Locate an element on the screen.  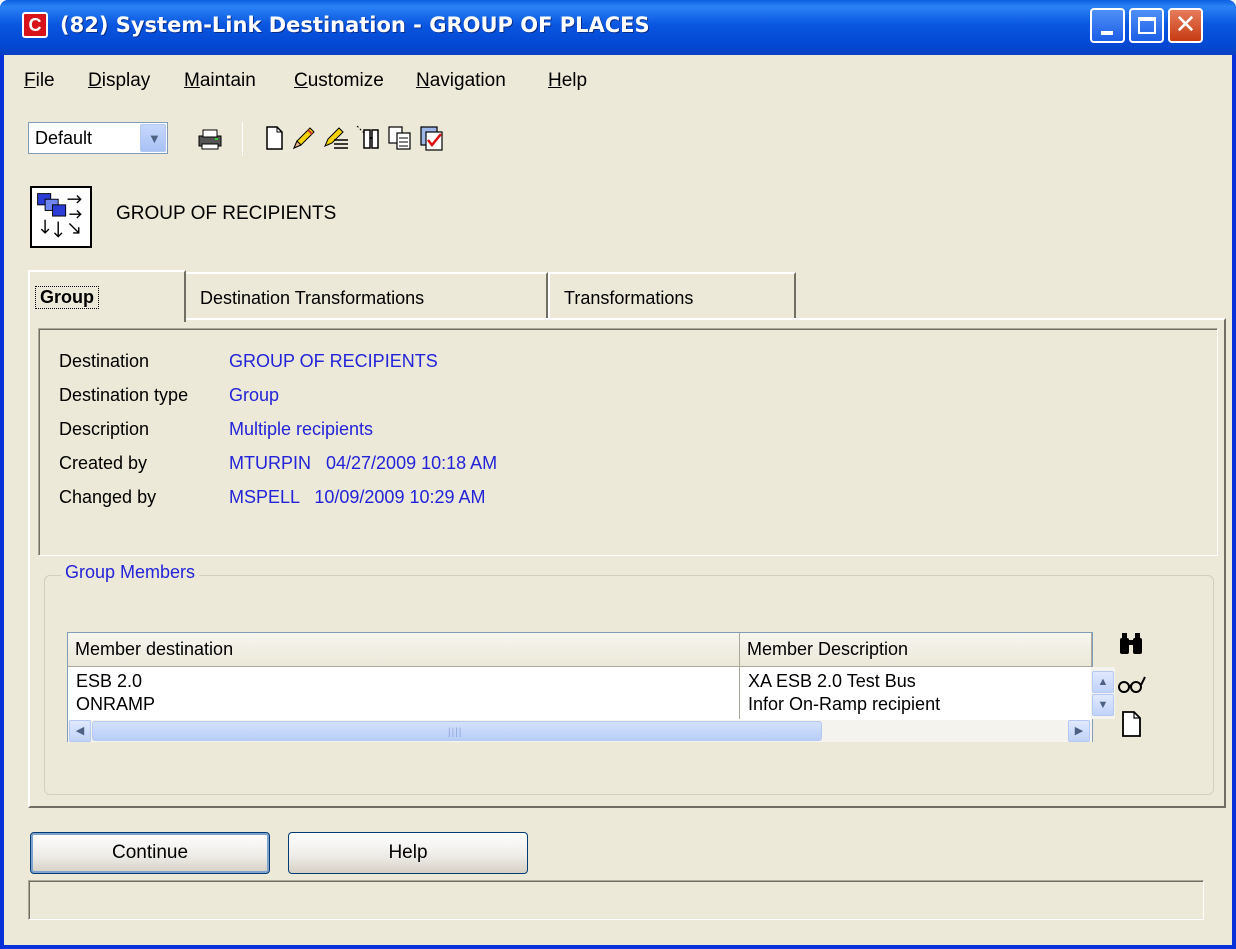
menu-help-label: elp is located at coordinates (574, 80).